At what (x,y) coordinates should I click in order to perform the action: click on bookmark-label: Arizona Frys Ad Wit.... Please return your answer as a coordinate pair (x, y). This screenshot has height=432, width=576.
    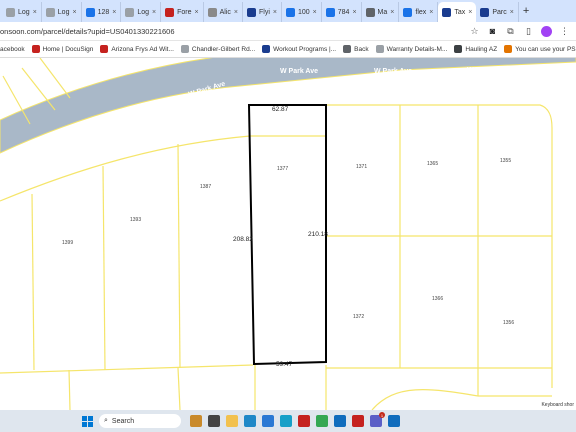
    Looking at the image, I should click on (142, 49).